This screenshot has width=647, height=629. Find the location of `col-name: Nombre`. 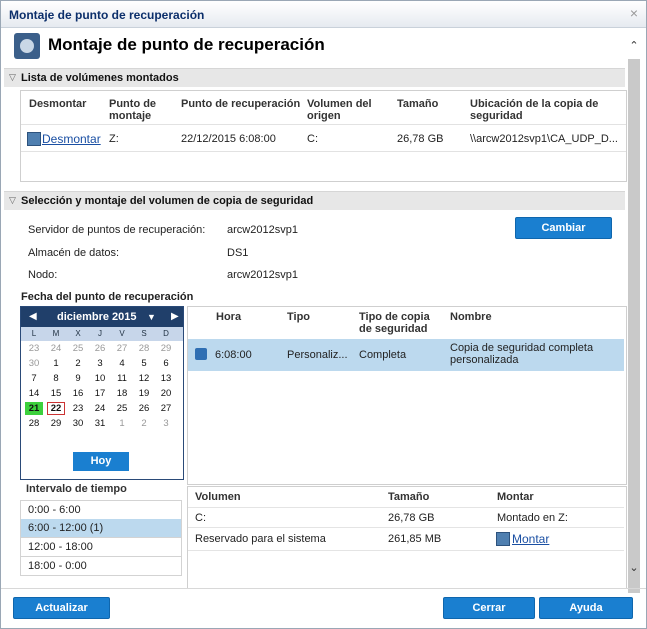

col-name: Nombre is located at coordinates (471, 317).